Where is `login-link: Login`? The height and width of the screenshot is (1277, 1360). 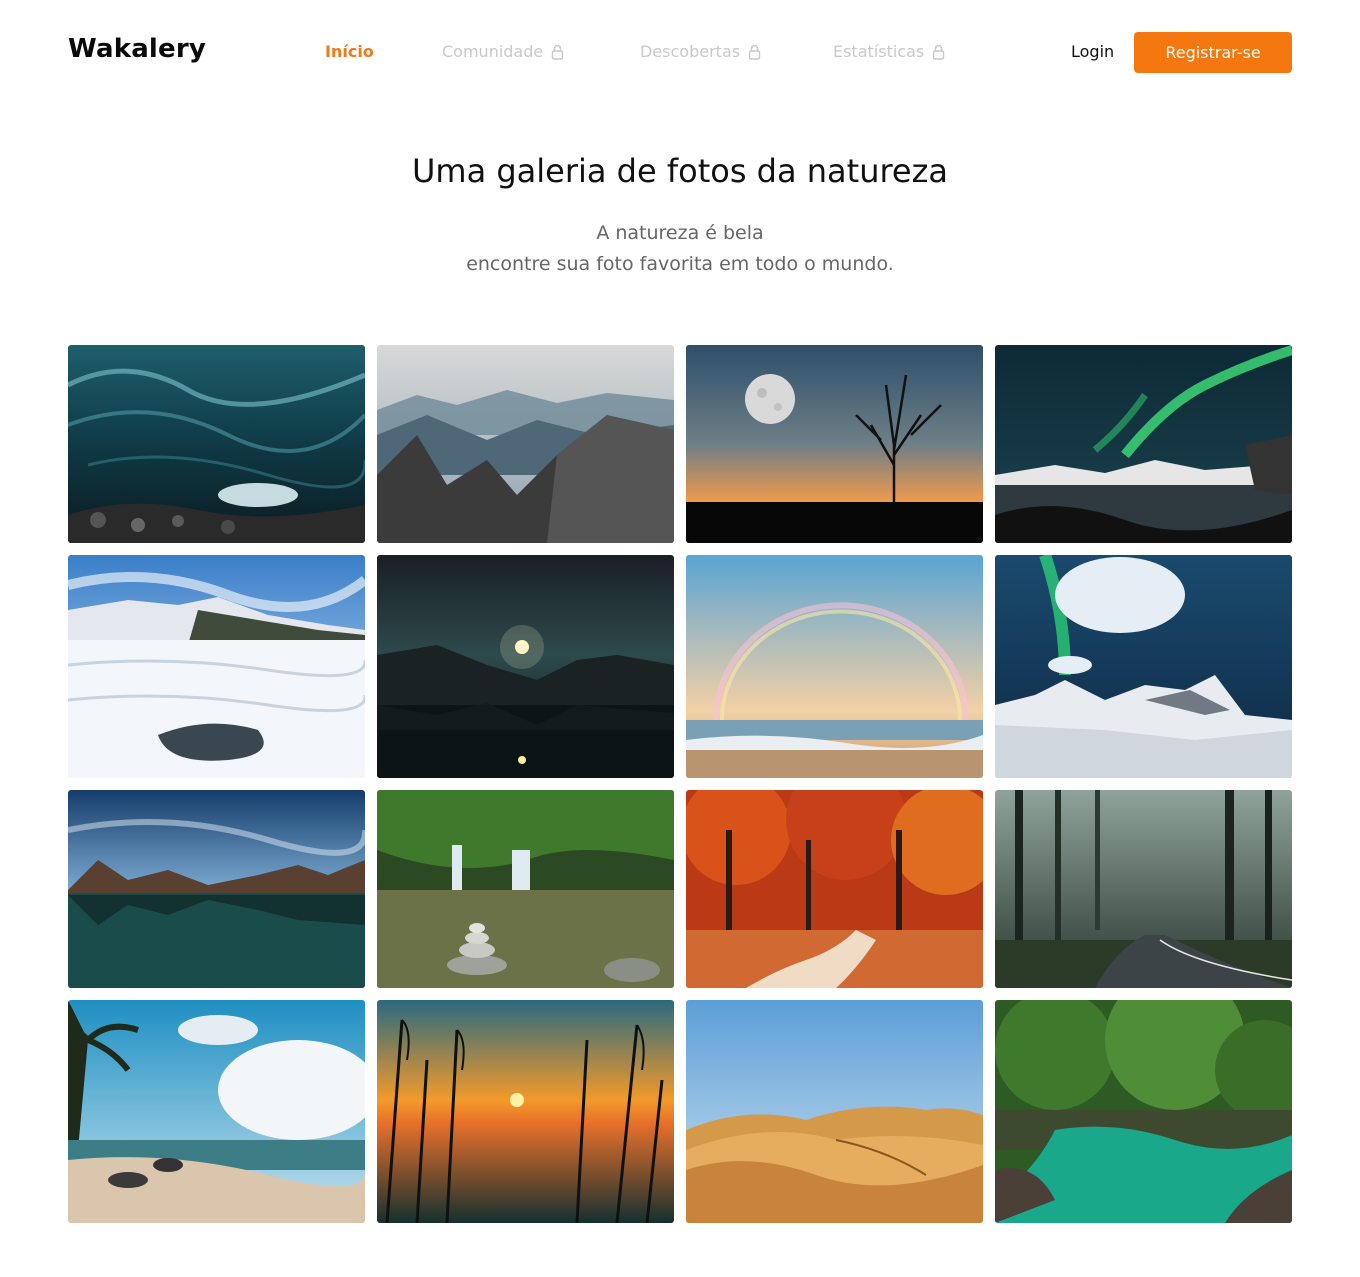
login-link: Login is located at coordinates (1092, 51).